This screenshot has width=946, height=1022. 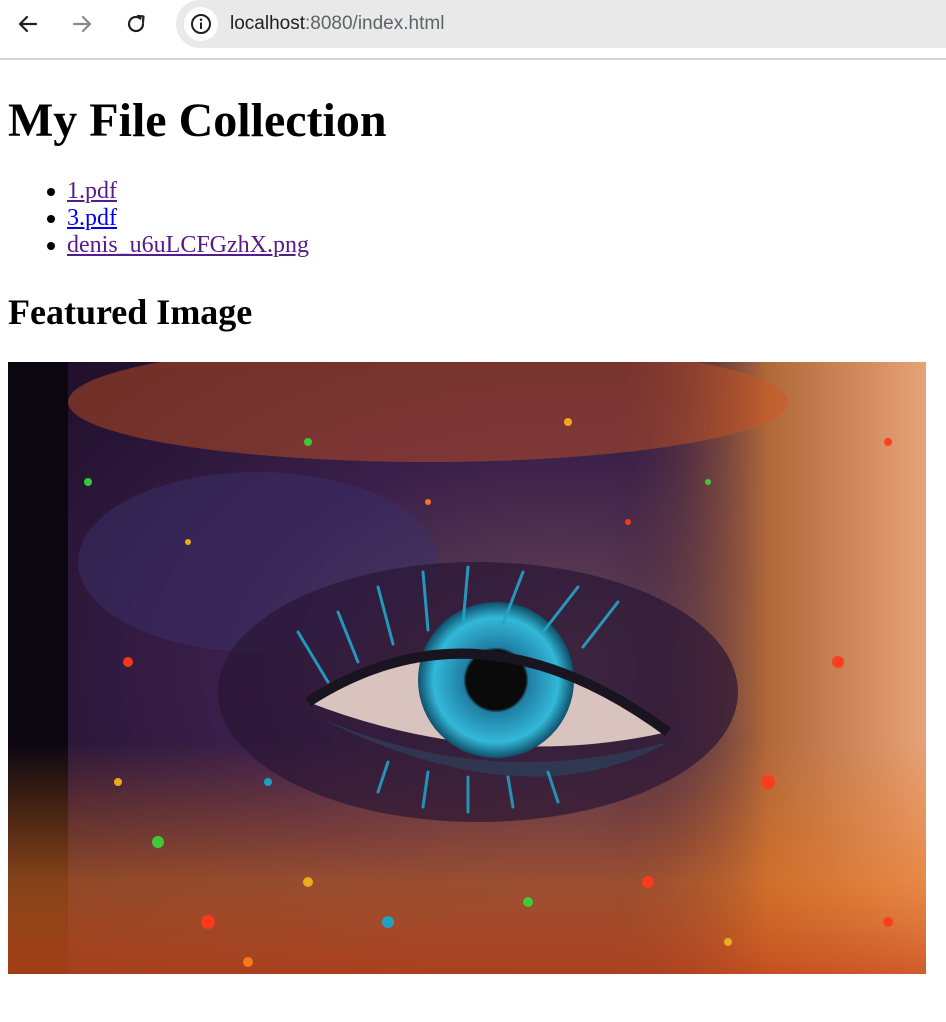 I want to click on site-info-icon, so click(x=201, y=24).